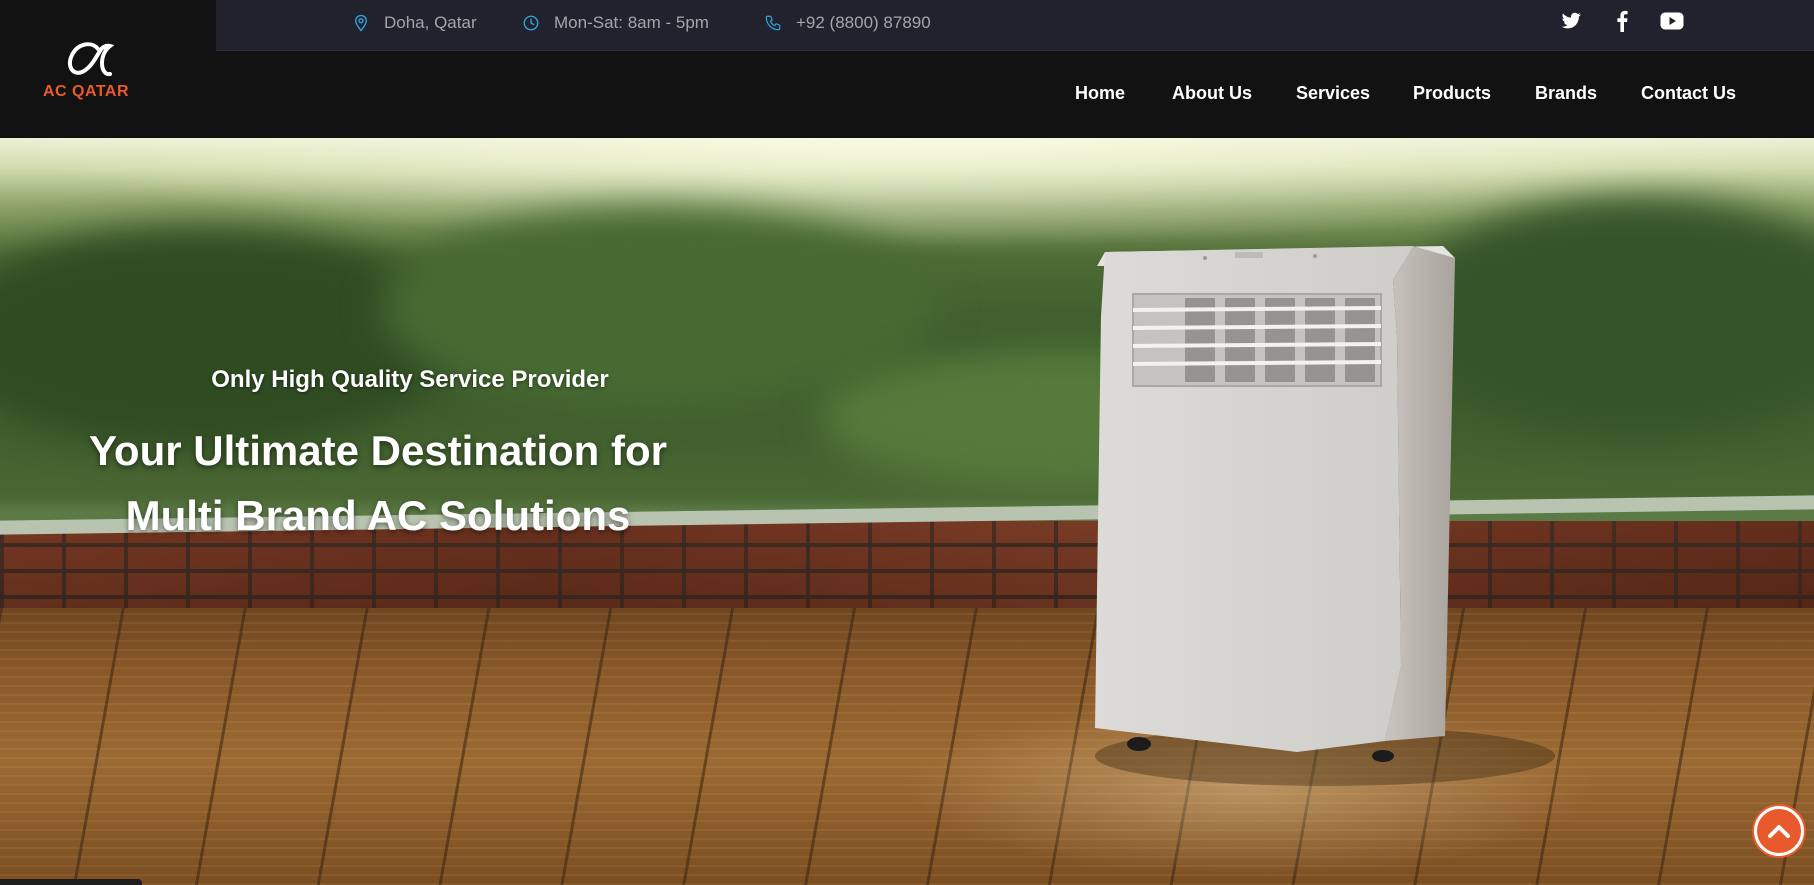 This screenshot has height=885, width=1814. I want to click on hero-title-line-2: Multi Brand AC Solutions, so click(378, 515).